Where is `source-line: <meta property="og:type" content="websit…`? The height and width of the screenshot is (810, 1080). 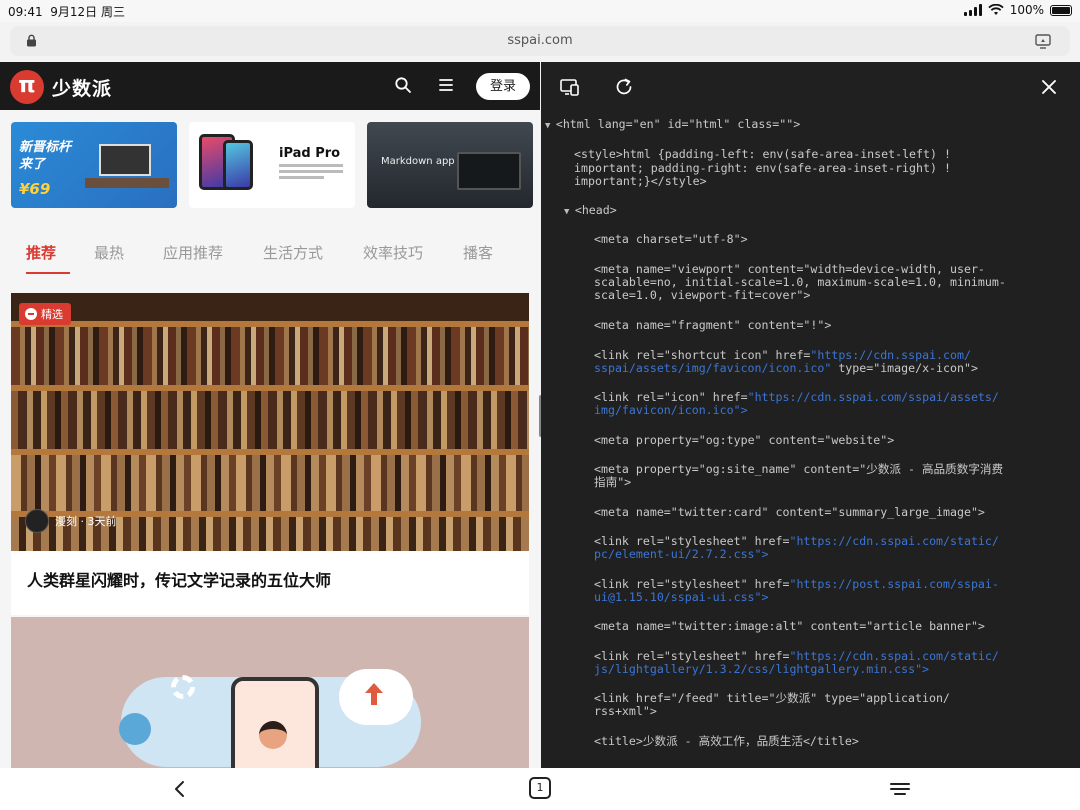
source-line: <meta property="og:type" content="websit… is located at coordinates (744, 440).